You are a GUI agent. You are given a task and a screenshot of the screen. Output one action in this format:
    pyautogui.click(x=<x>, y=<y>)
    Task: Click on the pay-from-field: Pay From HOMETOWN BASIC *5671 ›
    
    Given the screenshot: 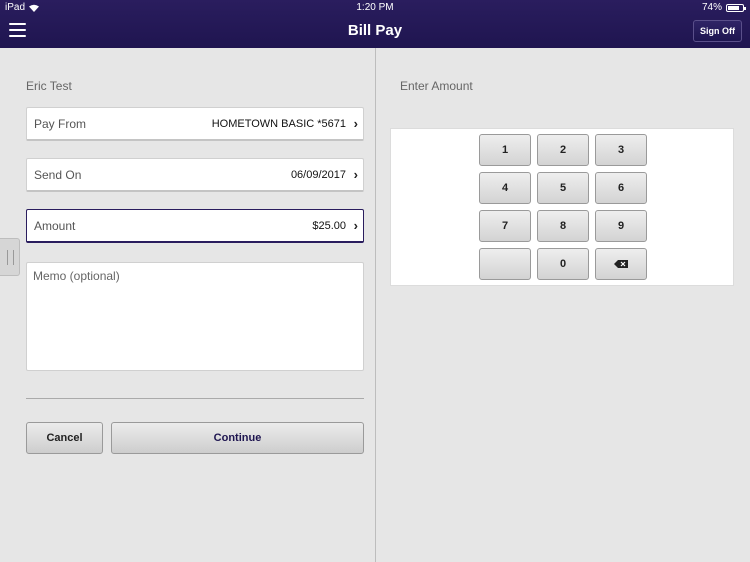 What is the action you would take?
    pyautogui.click(x=195, y=124)
    